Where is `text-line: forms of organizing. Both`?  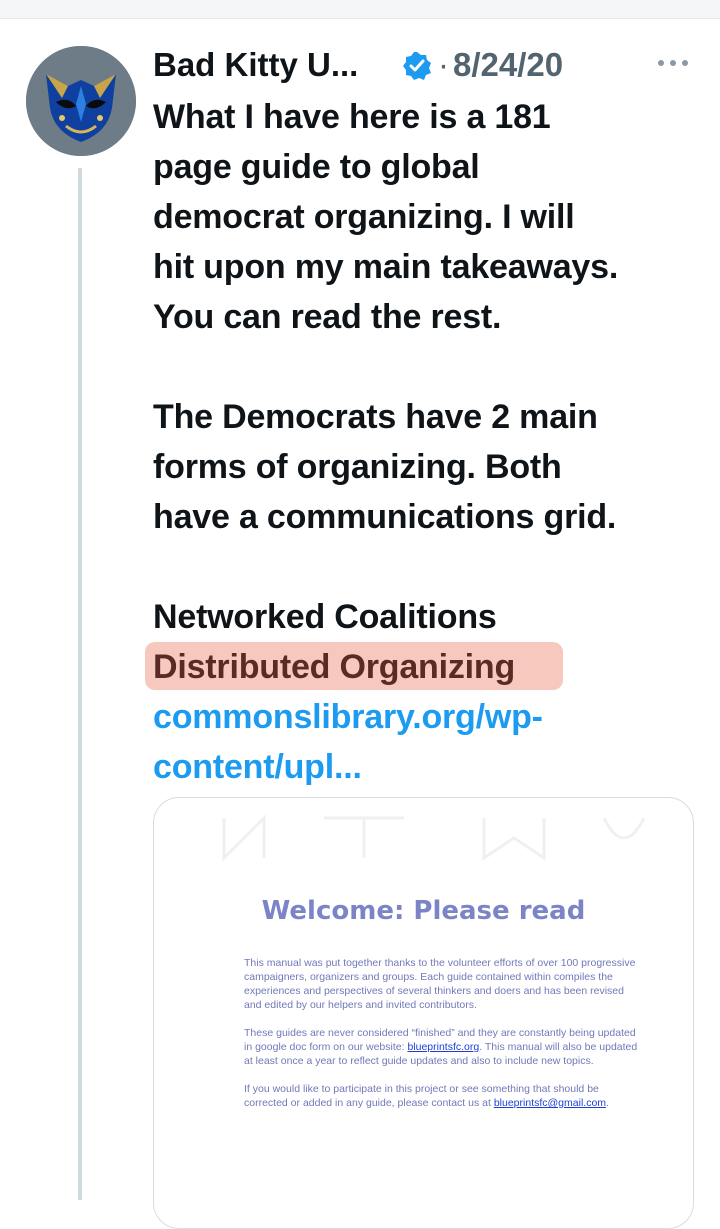 text-line: forms of organizing. Both is located at coordinates (357, 467).